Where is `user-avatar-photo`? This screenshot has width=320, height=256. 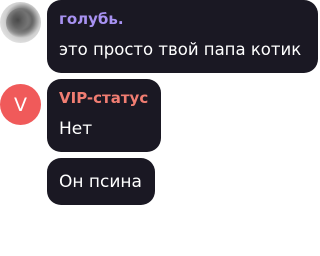 user-avatar-photo is located at coordinates (20, 22).